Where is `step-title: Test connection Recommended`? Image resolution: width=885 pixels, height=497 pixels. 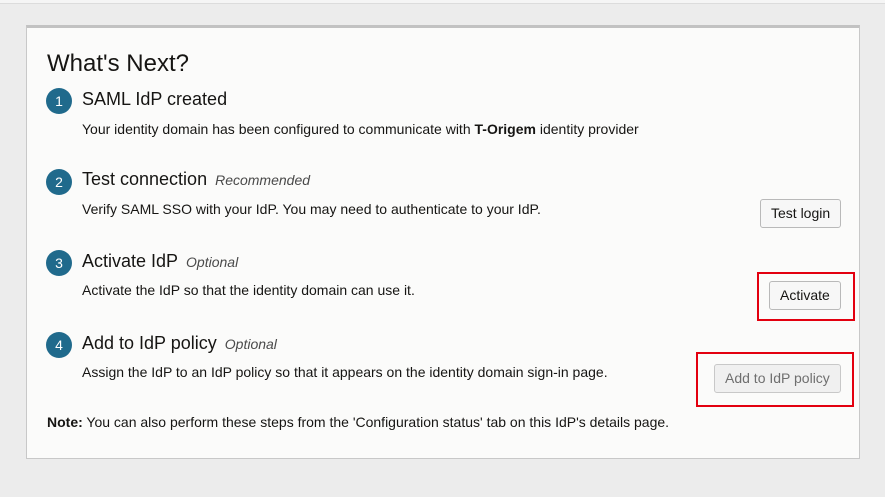 step-title: Test connection Recommended is located at coordinates (196, 179).